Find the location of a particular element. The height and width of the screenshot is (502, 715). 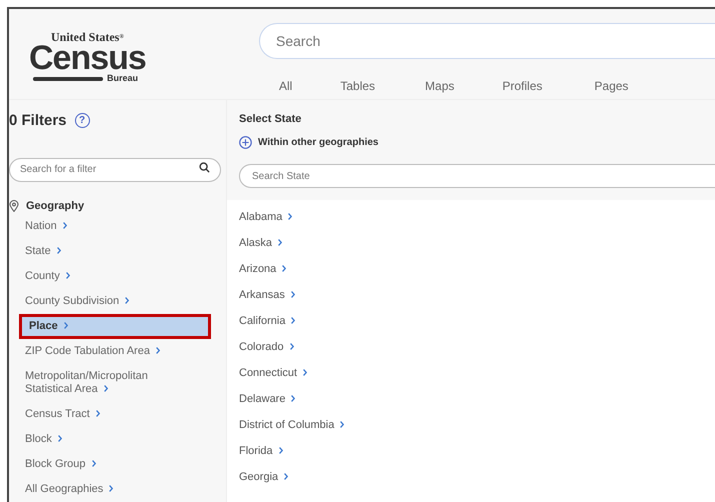

search-field: Search is located at coordinates (487, 41).